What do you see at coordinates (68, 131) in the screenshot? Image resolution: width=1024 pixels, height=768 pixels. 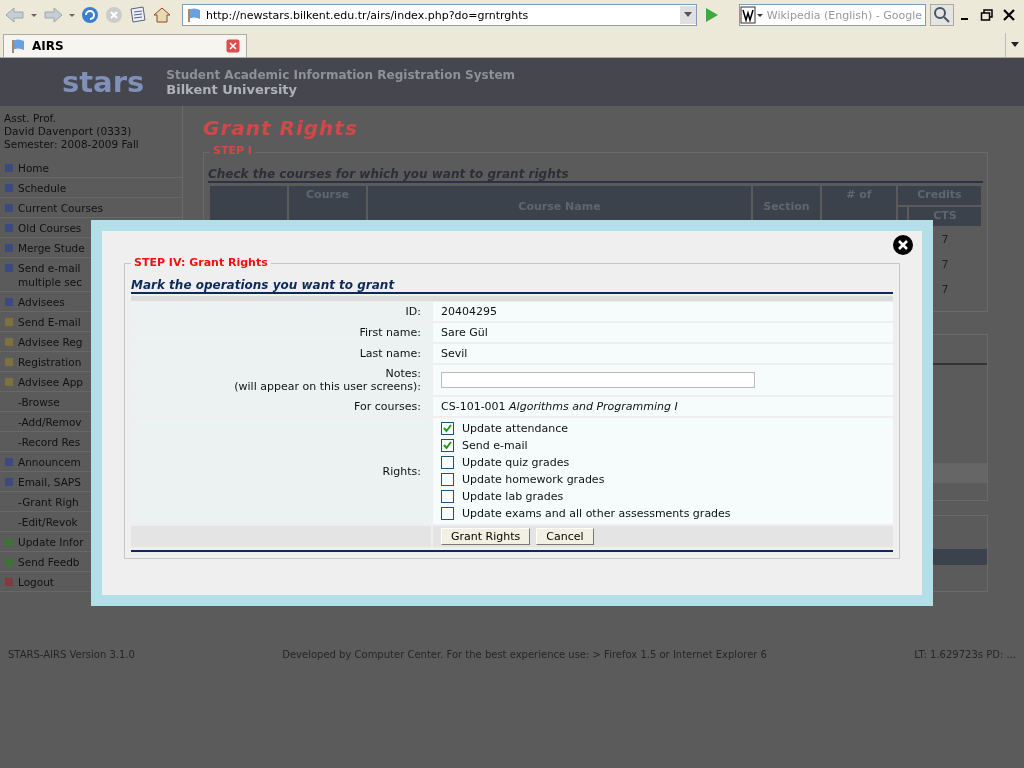 I see `user-info-line: David Davenport (0333)` at bounding box center [68, 131].